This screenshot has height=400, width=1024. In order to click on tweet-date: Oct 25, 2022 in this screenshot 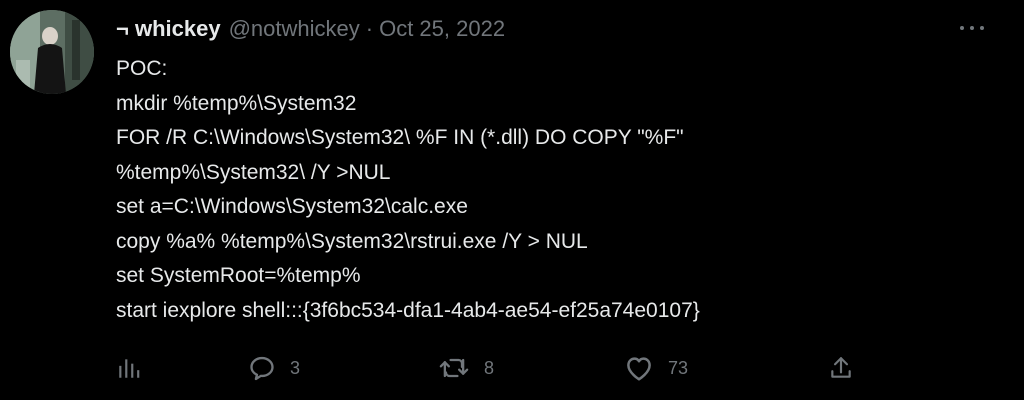, I will do `click(442, 29)`.